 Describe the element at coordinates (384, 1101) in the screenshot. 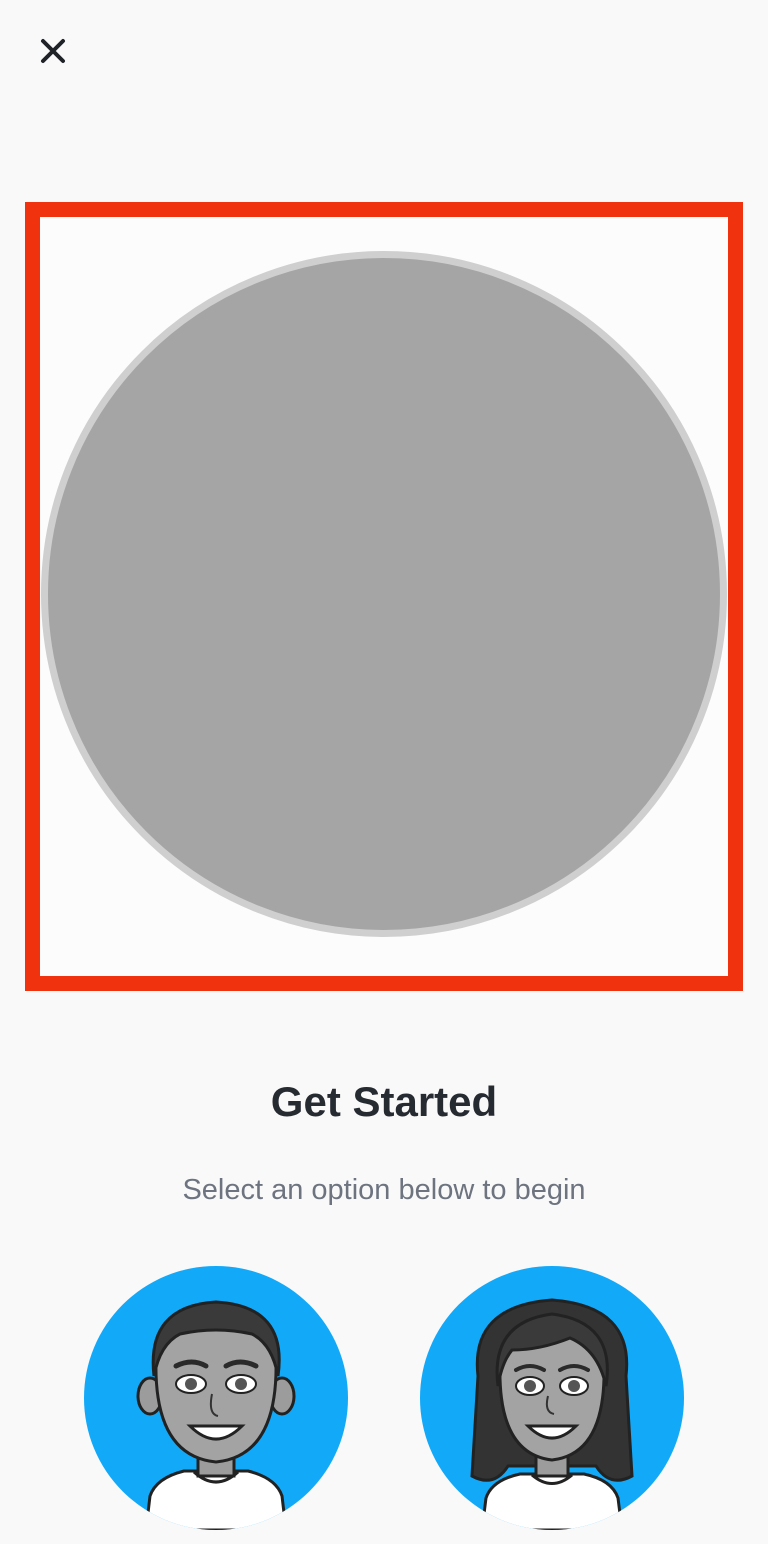

I see `page-title: Get Started` at that location.